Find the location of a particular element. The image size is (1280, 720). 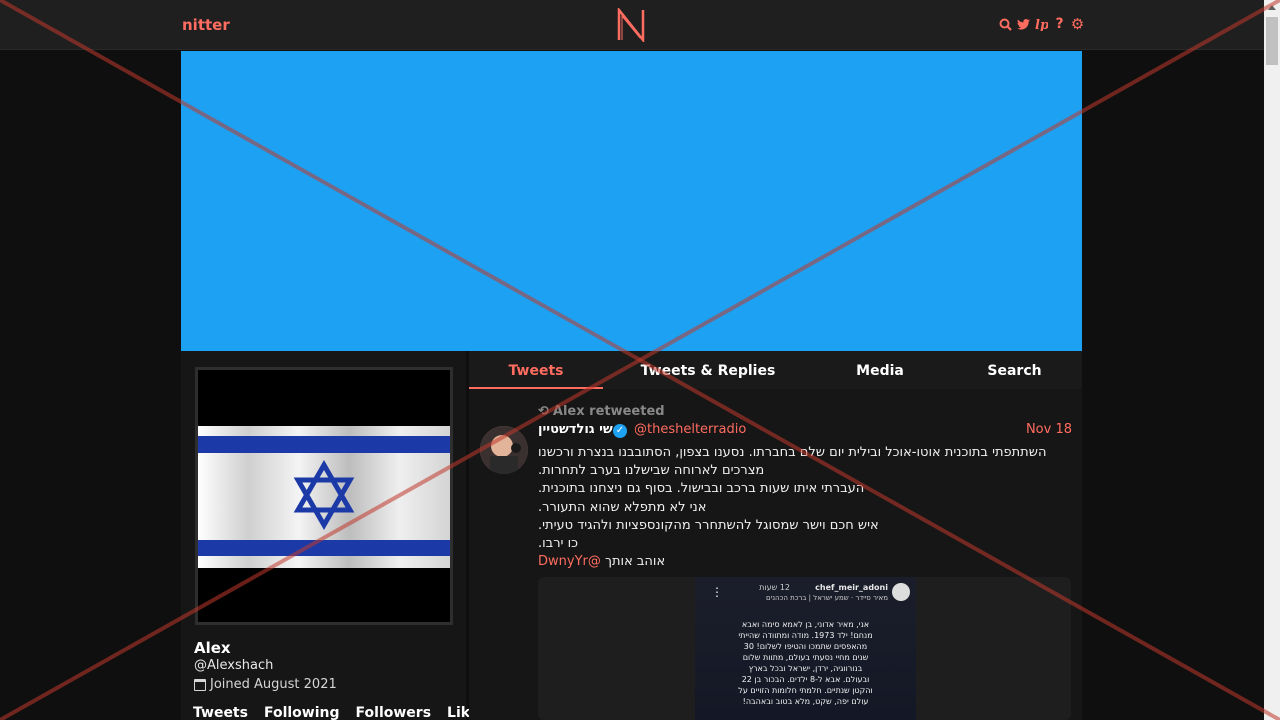

profile-joined: Joined August 2021 is located at coordinates (265, 684).